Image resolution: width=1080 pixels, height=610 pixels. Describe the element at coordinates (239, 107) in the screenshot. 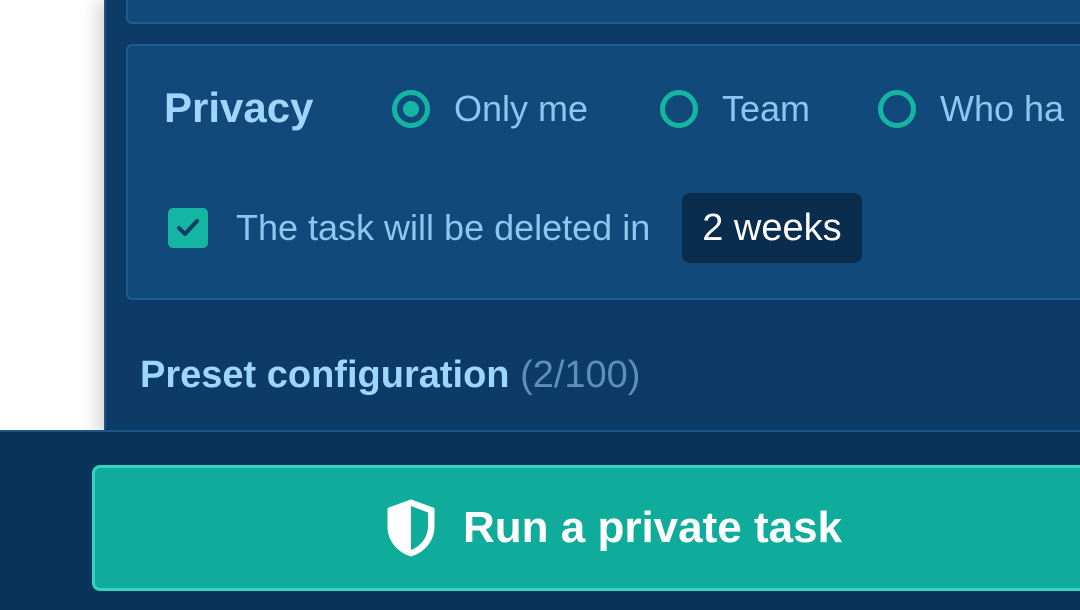

I see `privacy-label: Privacy` at that location.